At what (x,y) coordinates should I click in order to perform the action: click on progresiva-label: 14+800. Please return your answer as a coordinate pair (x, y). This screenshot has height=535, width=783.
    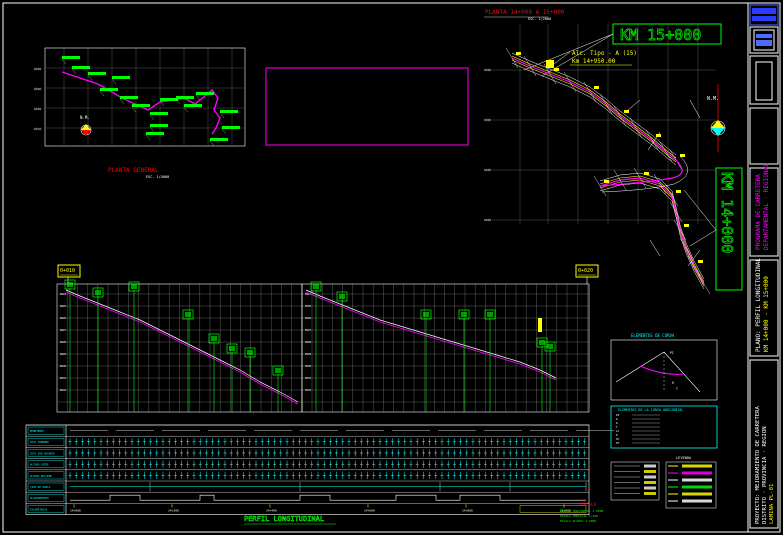
    Looking at the image, I should click on (467, 510).